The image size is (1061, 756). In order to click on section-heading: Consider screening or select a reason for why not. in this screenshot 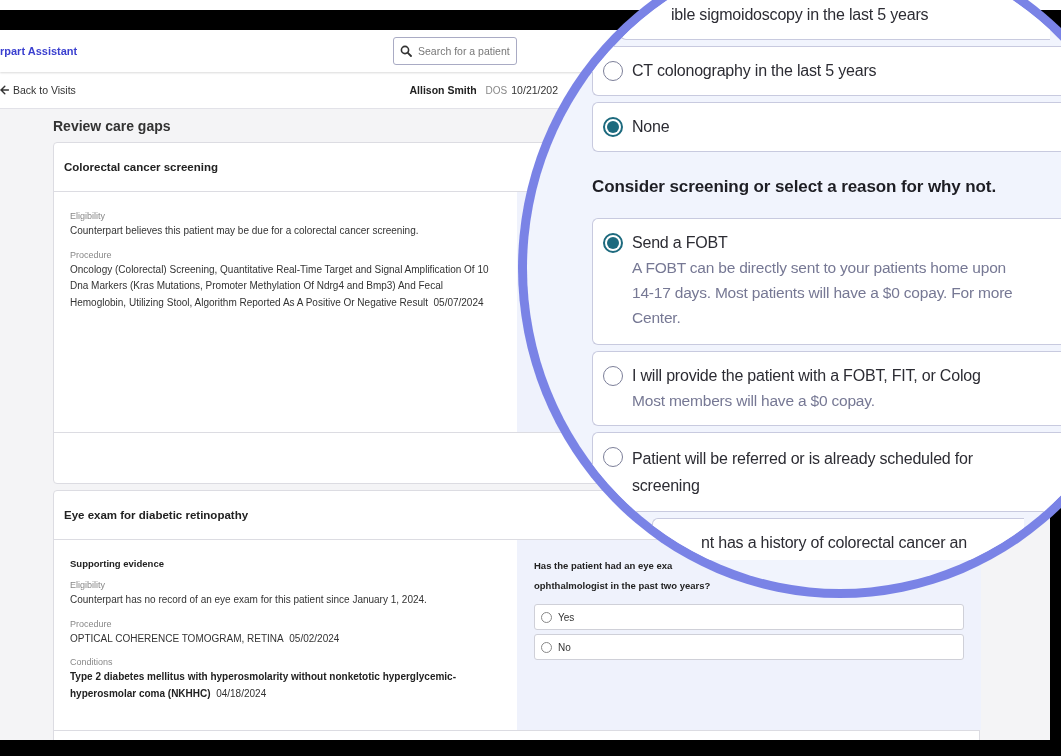, I will do `click(794, 187)`.